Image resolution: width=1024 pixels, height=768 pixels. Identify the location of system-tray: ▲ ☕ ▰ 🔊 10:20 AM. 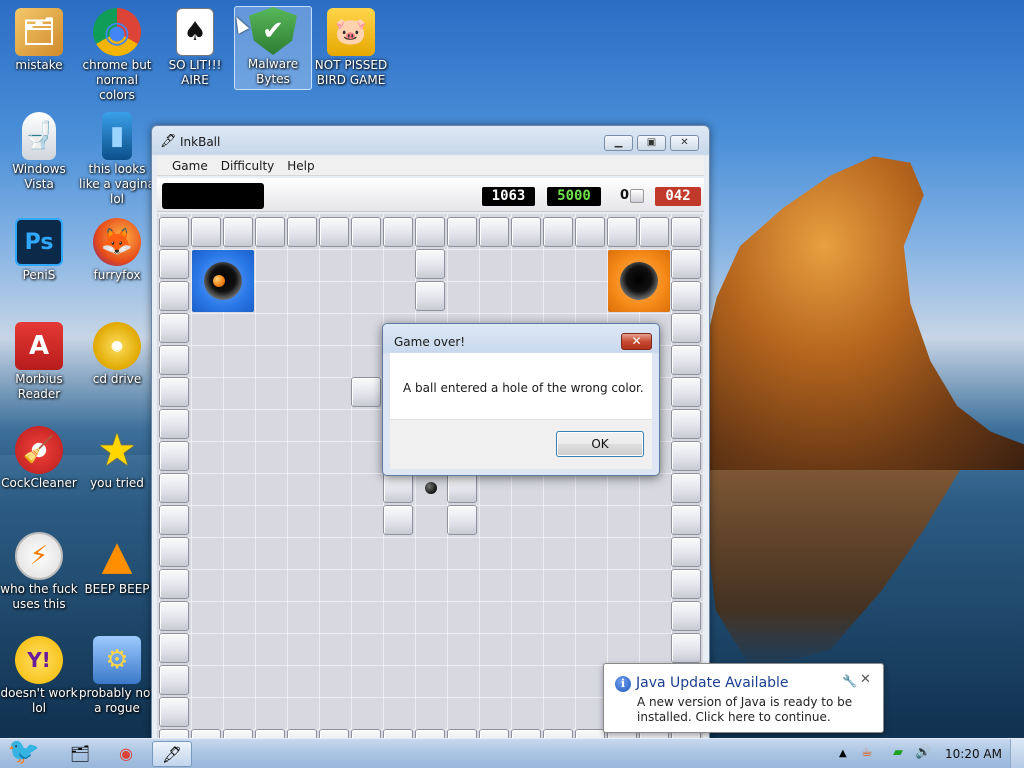
(929, 753).